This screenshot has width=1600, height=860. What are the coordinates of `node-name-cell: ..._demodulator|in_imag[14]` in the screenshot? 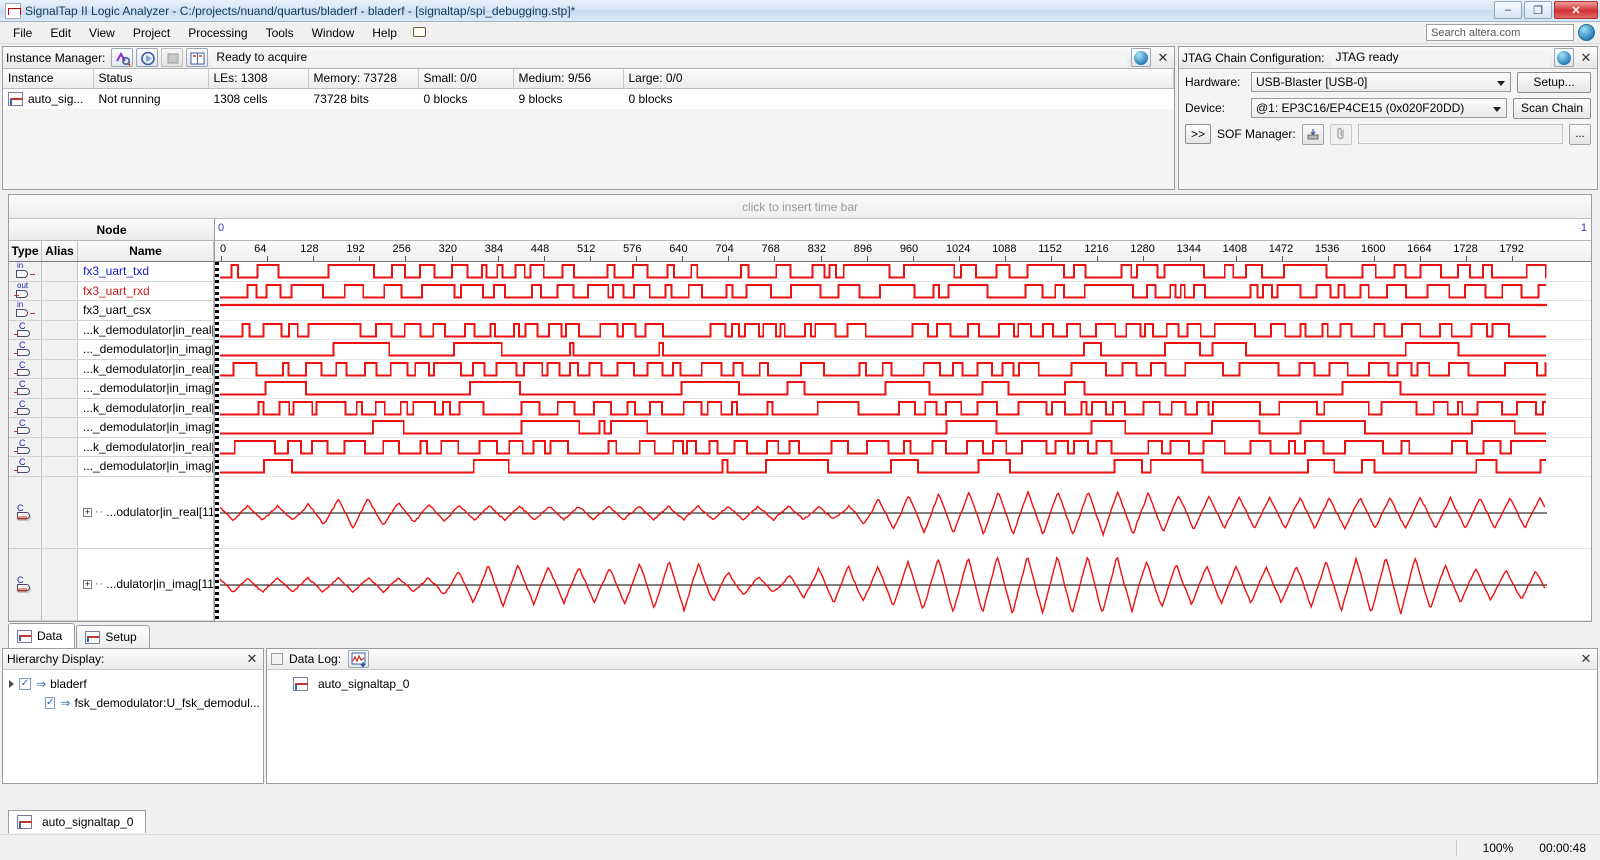 It's located at (146, 388).